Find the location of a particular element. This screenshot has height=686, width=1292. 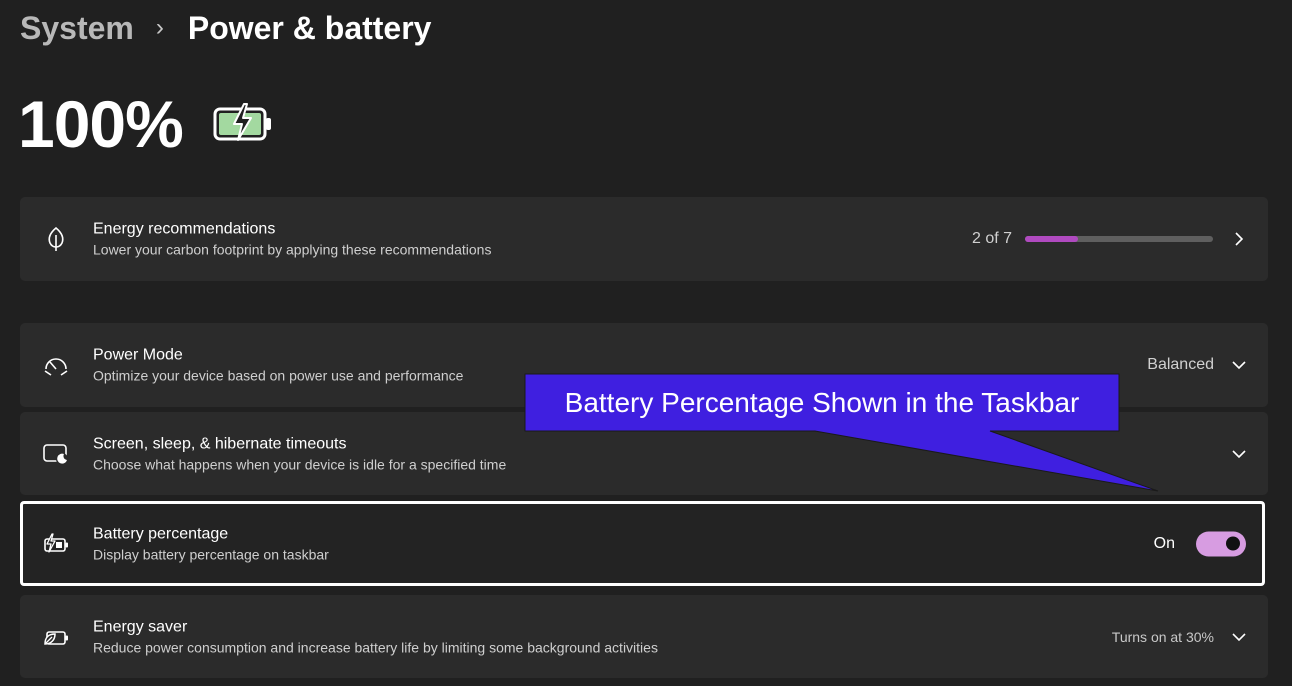

breadcrumb: System › Power & battery is located at coordinates (225, 28).